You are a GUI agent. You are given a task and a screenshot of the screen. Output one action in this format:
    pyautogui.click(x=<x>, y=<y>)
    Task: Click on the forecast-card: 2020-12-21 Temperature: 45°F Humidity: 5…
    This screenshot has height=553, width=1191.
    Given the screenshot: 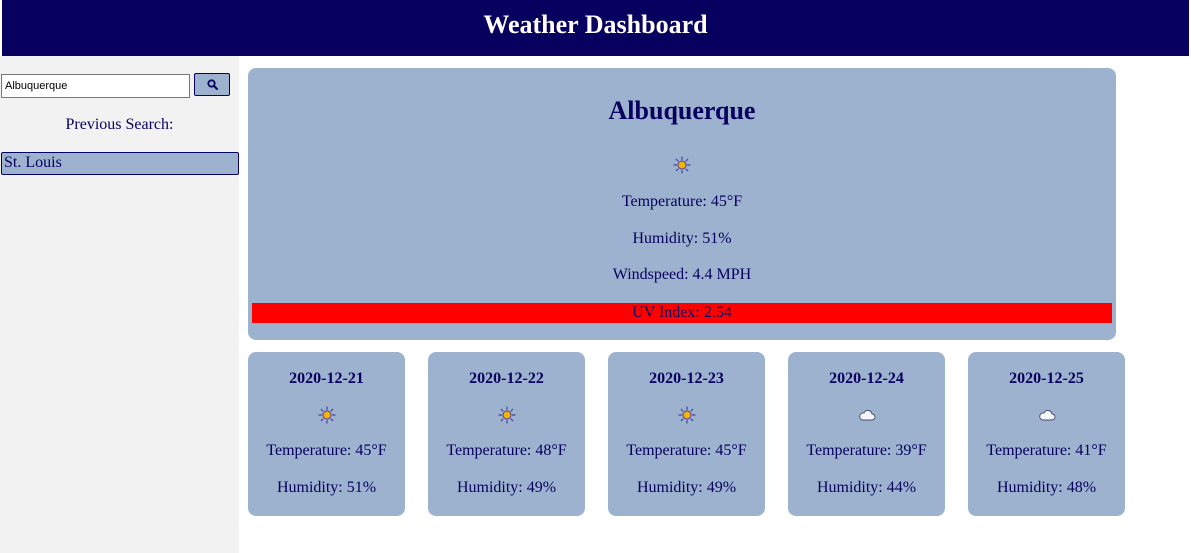 What is the action you would take?
    pyautogui.click(x=326, y=434)
    